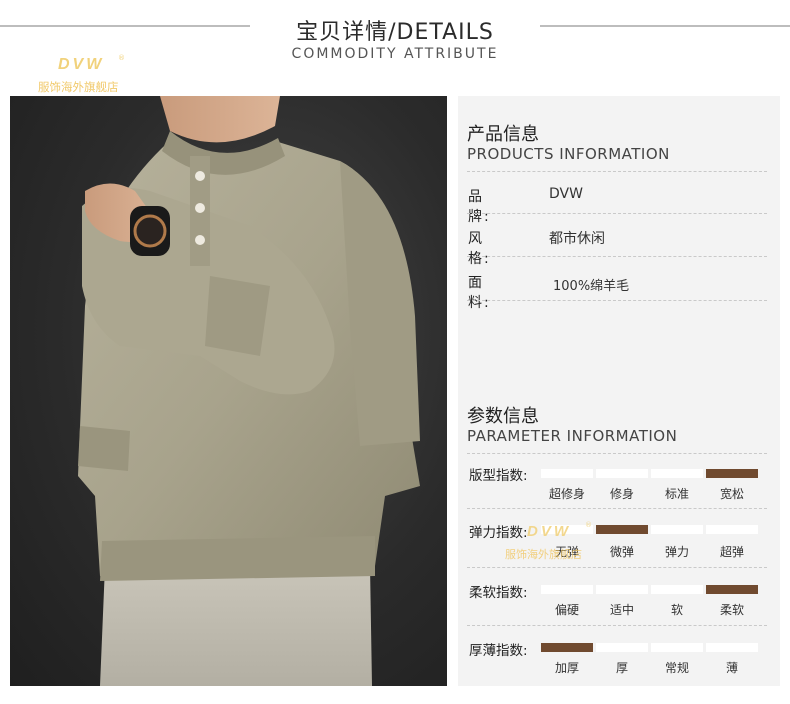  Describe the element at coordinates (566, 494) in the screenshot. I see `scale-option: 超修身` at that location.